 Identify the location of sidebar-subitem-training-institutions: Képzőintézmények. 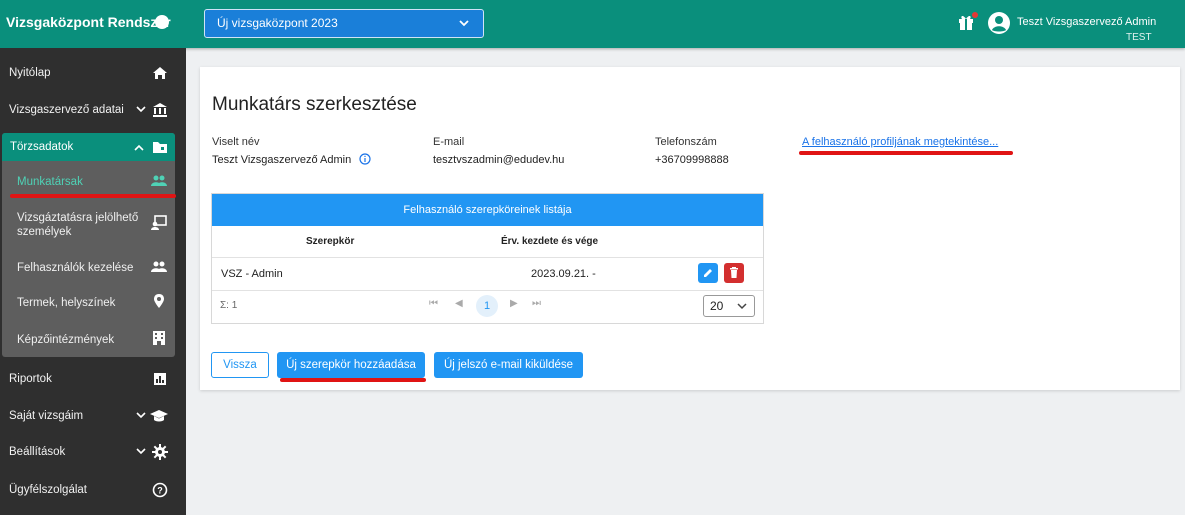
(88, 340).